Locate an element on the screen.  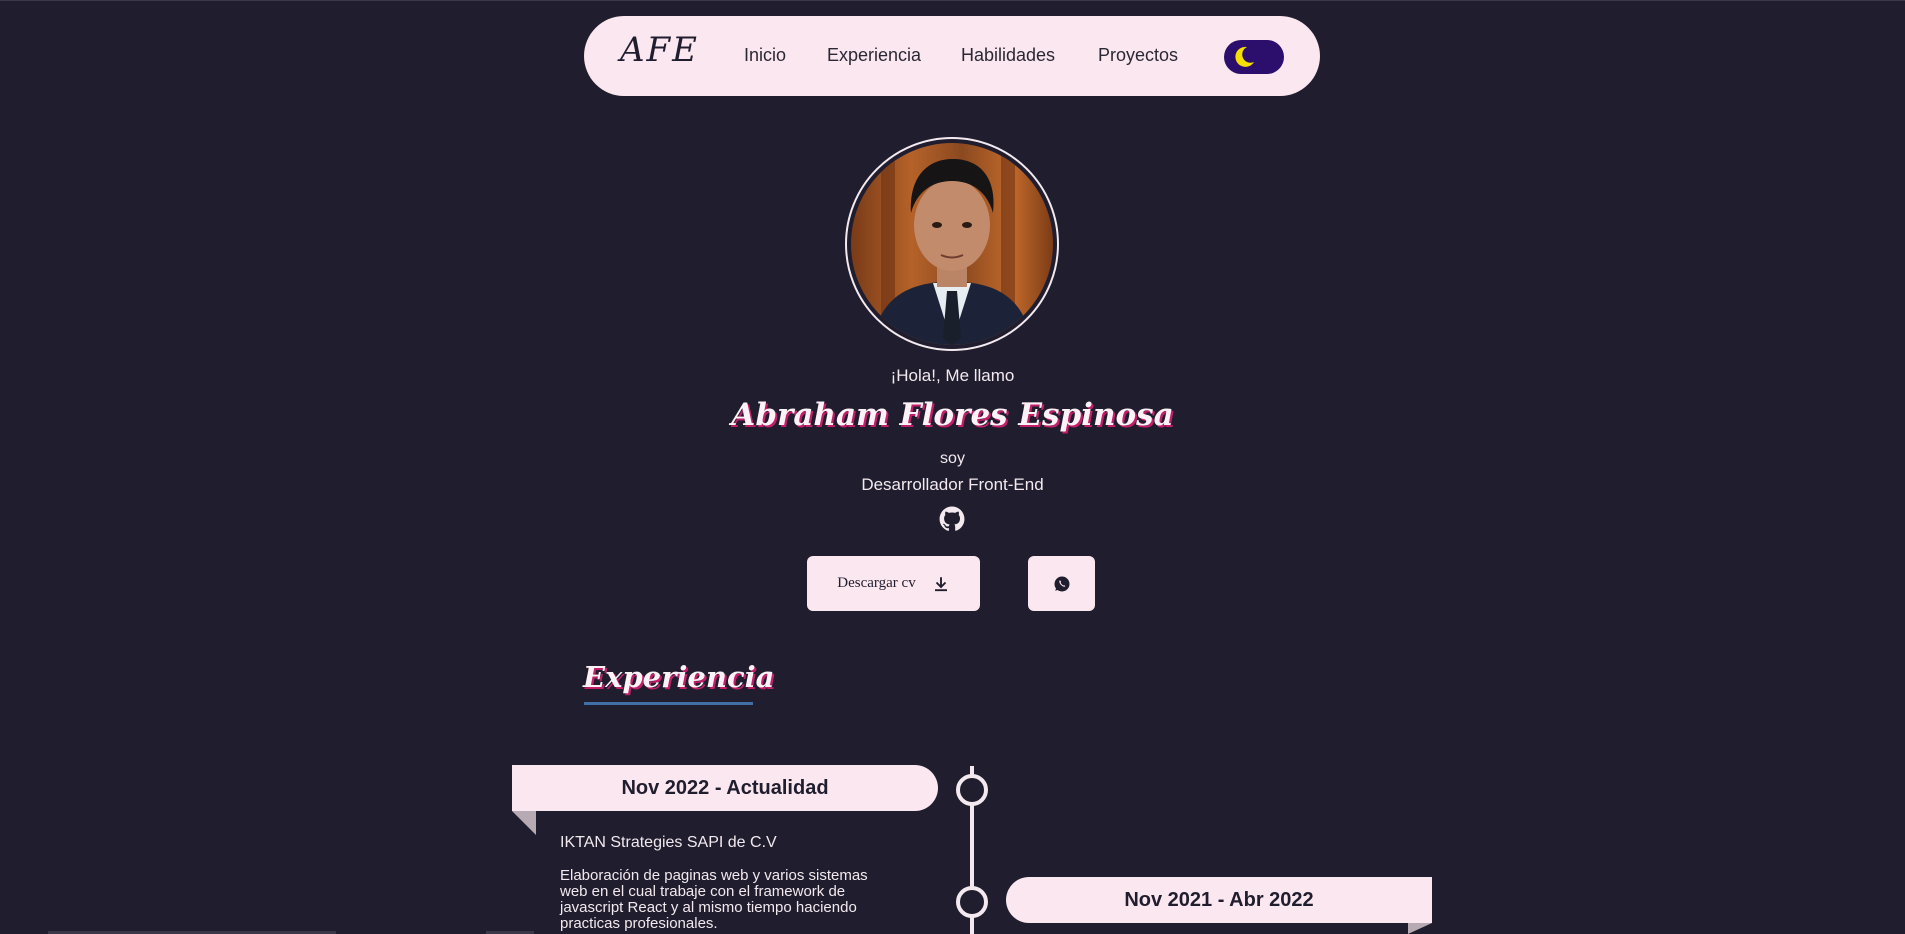
whatsapp-button is located at coordinates (1061, 583).